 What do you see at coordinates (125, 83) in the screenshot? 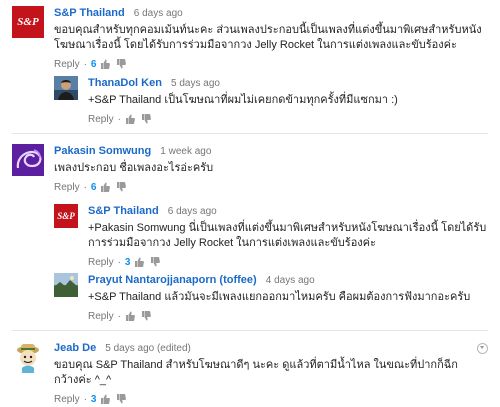
I see `comment-author: ThanaDol Ken` at bounding box center [125, 83].